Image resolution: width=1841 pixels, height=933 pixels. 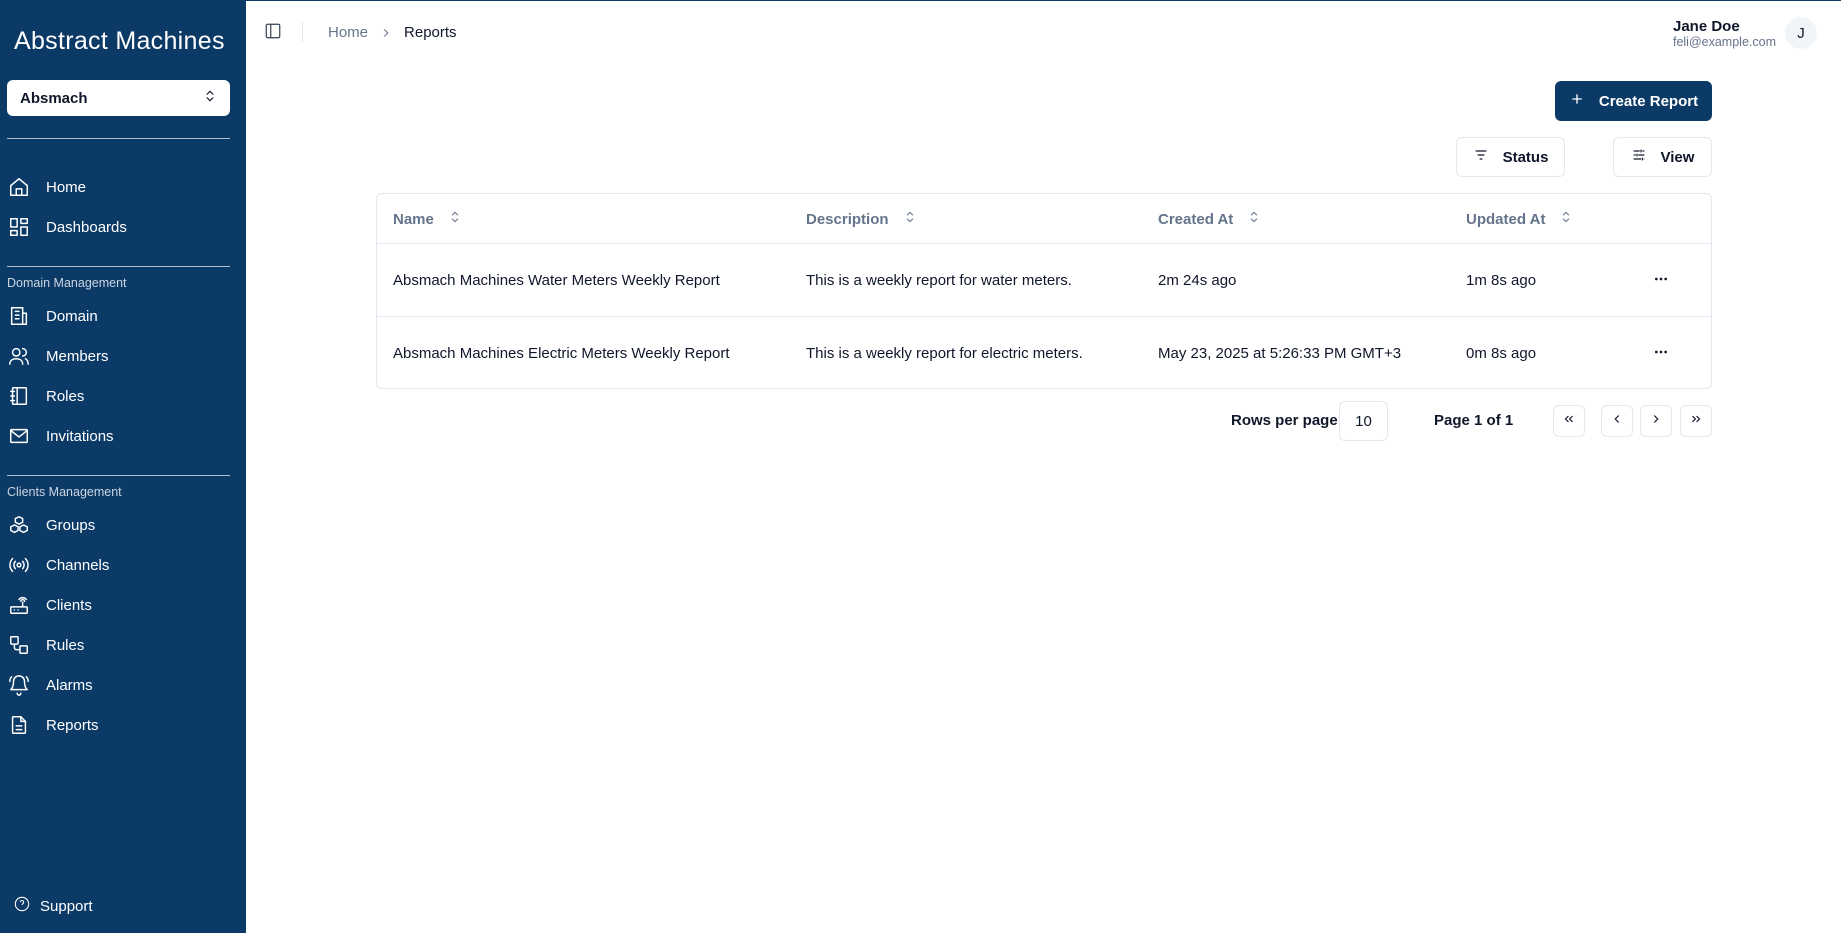 I want to click on sliders-icon, so click(x=1646, y=157).